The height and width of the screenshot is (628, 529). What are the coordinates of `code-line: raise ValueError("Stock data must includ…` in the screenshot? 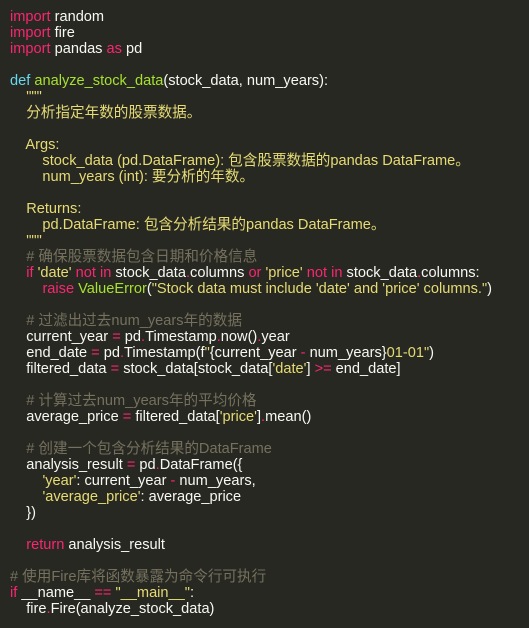 It's located at (269, 289).